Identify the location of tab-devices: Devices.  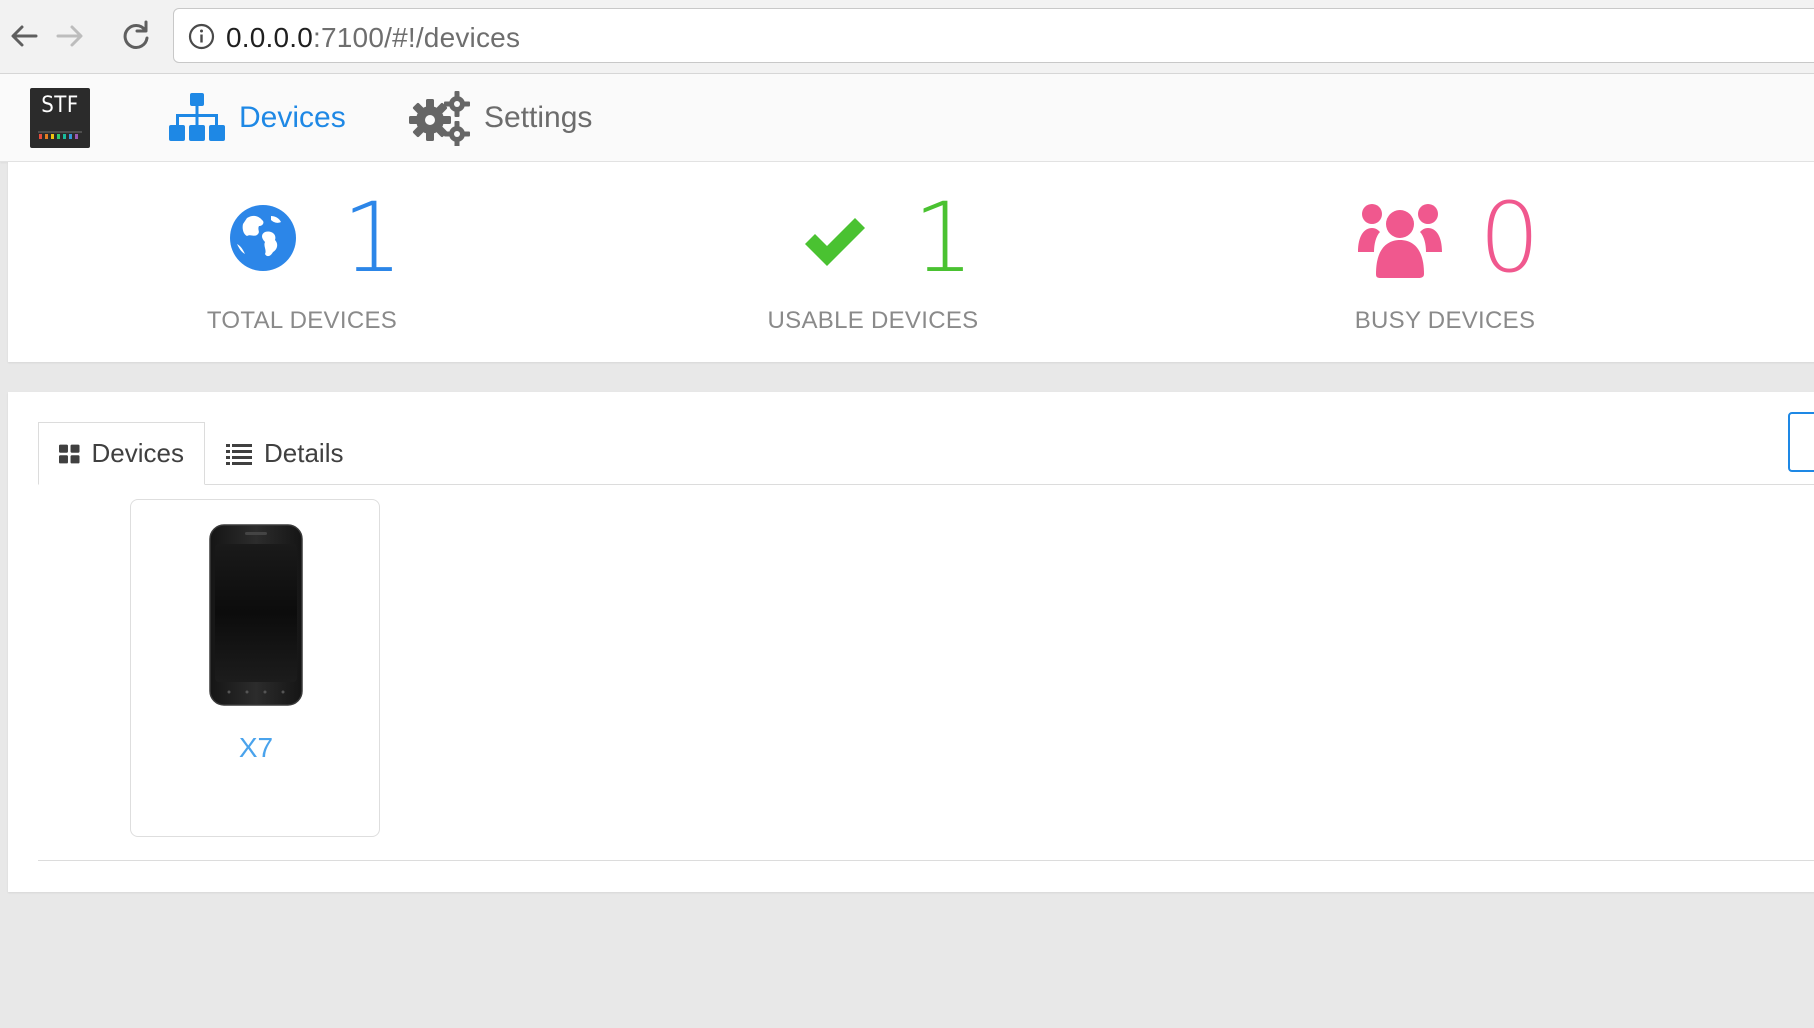
(121, 453).